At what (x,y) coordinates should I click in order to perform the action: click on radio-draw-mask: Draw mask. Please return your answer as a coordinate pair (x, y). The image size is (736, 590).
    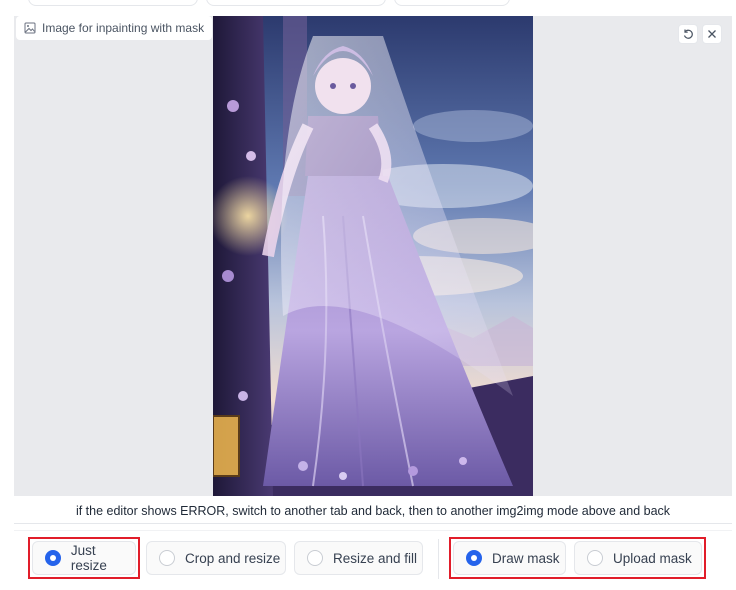
    Looking at the image, I should click on (509, 558).